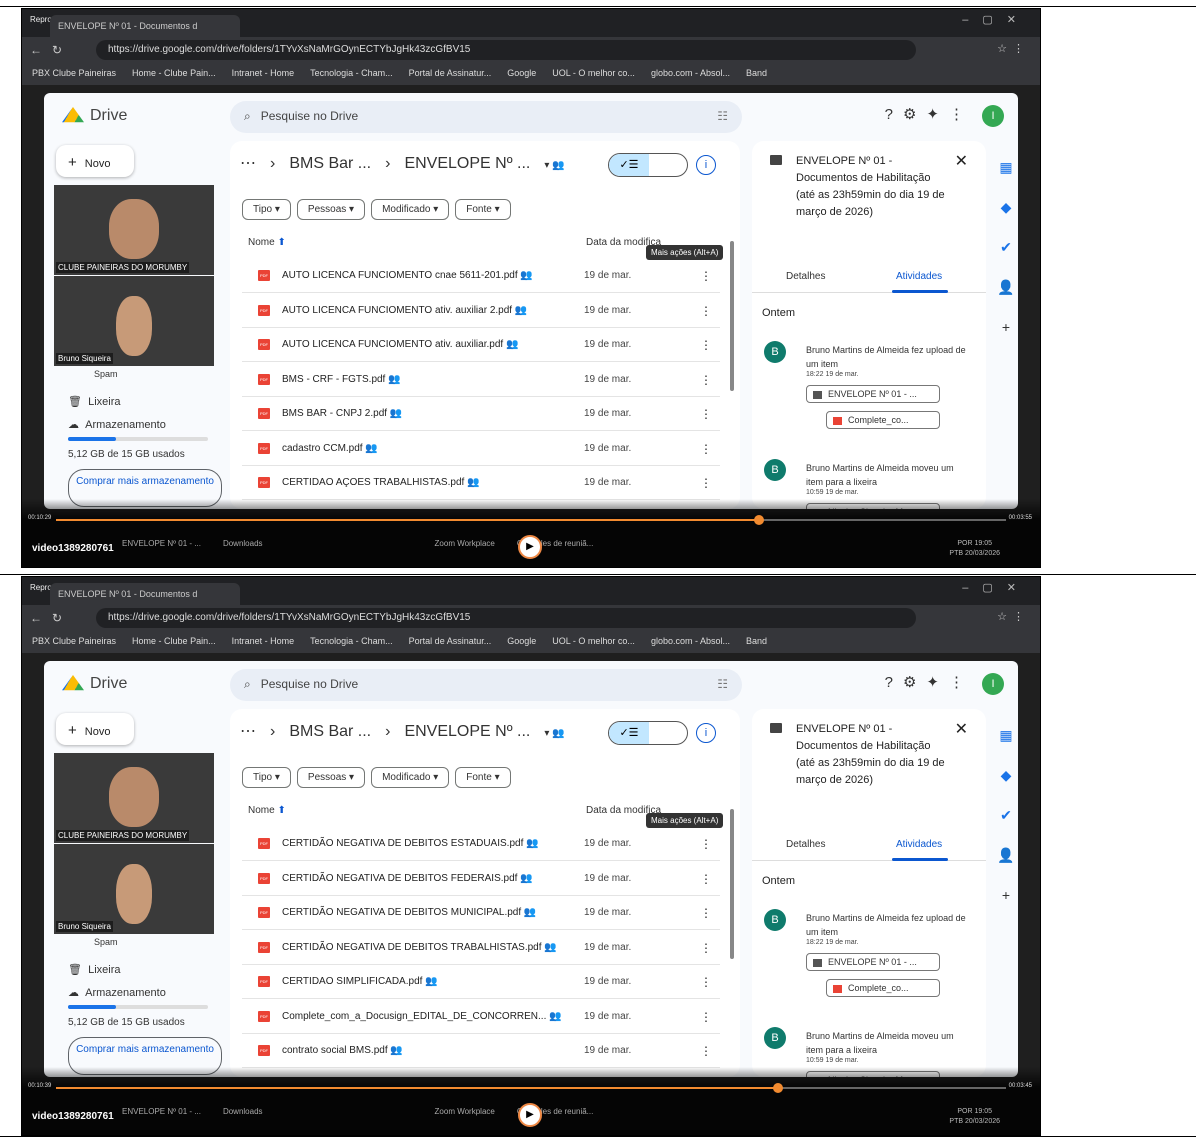  What do you see at coordinates (481, 449) in the screenshot?
I see `table-row: PDF cadastro CCM.pdf 👥 19 de mar. ⋮` at bounding box center [481, 449].